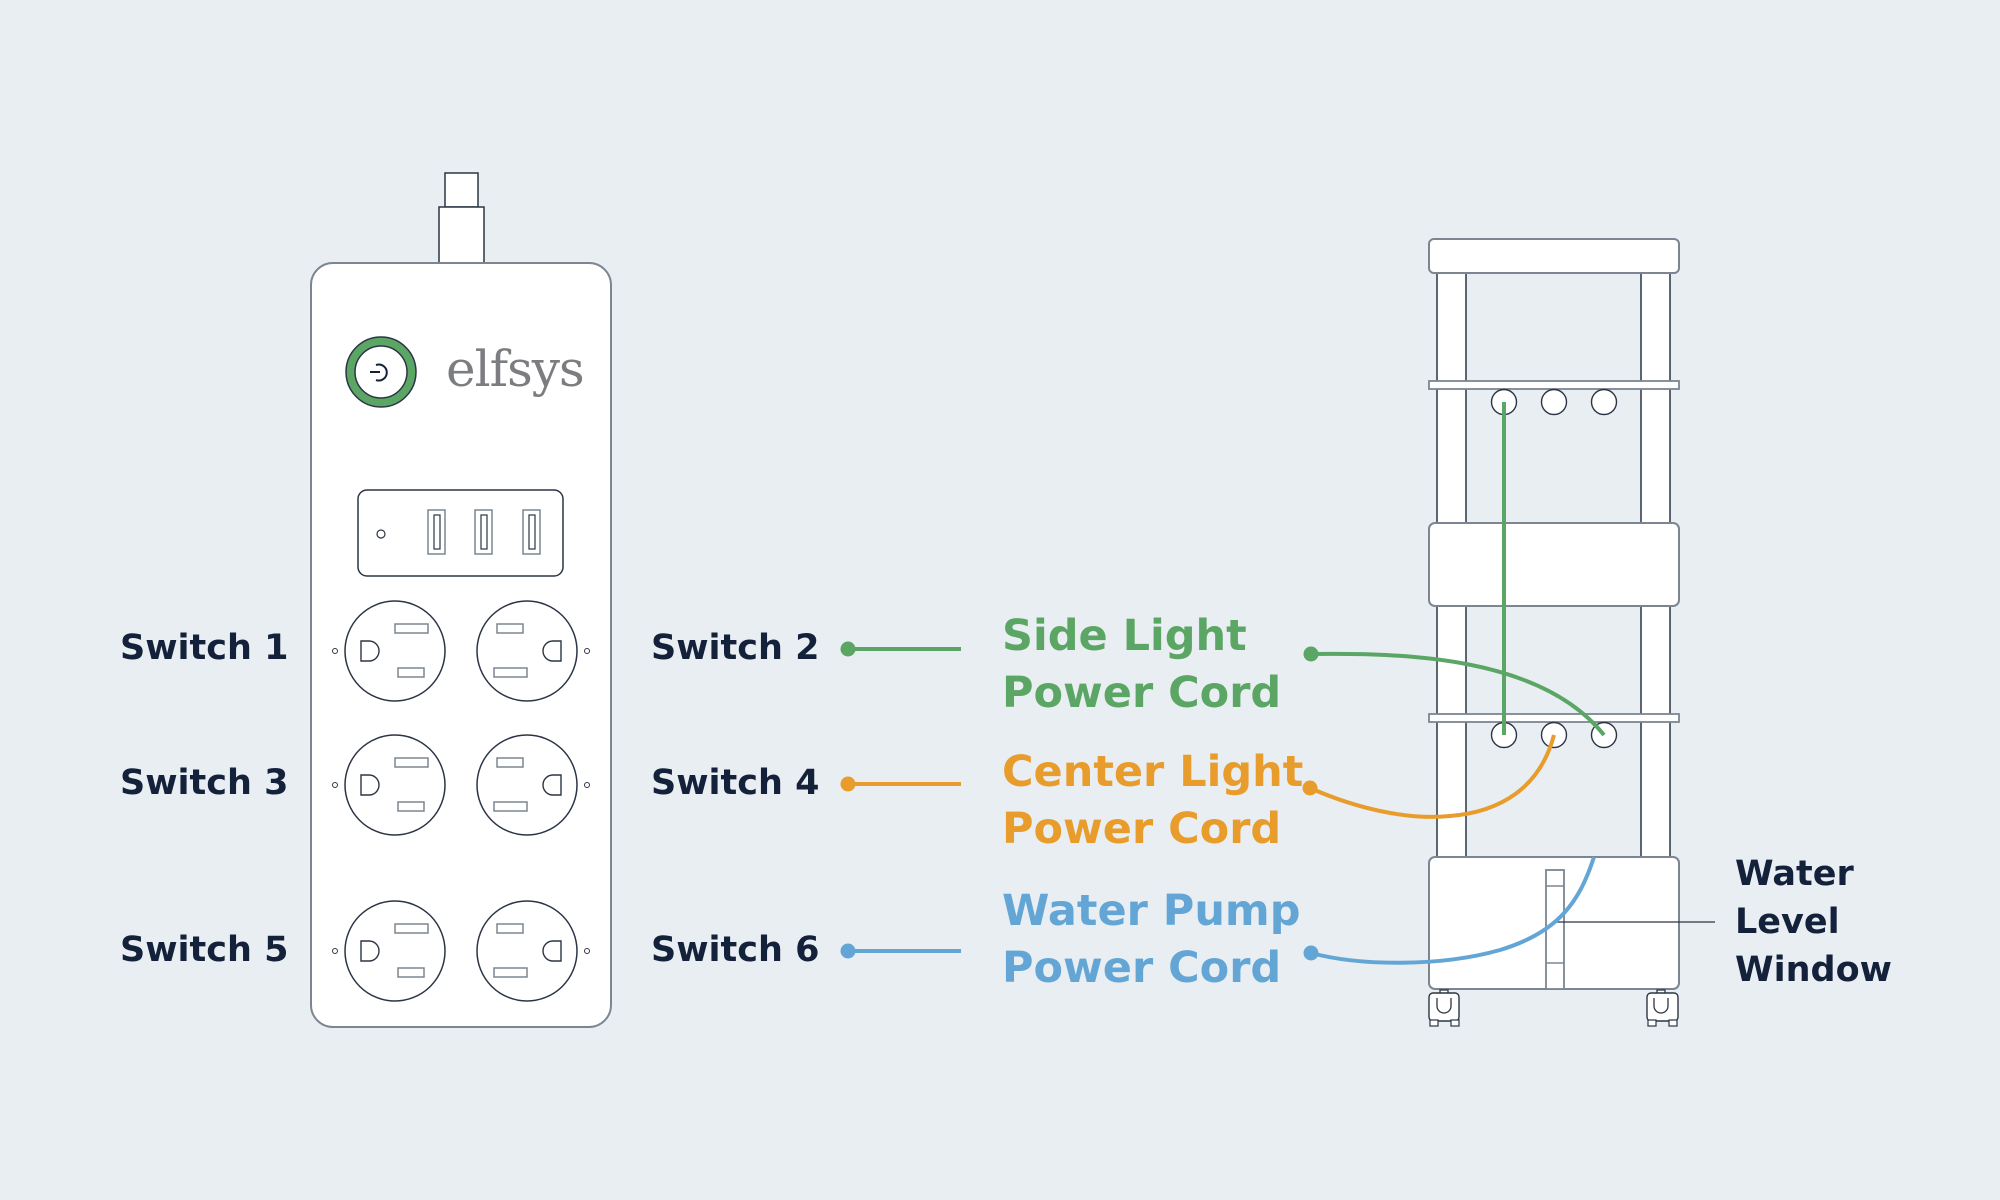 The image size is (2000, 1200). What do you see at coordinates (1554, 564) in the screenshot?
I see `tower-middle-box` at bounding box center [1554, 564].